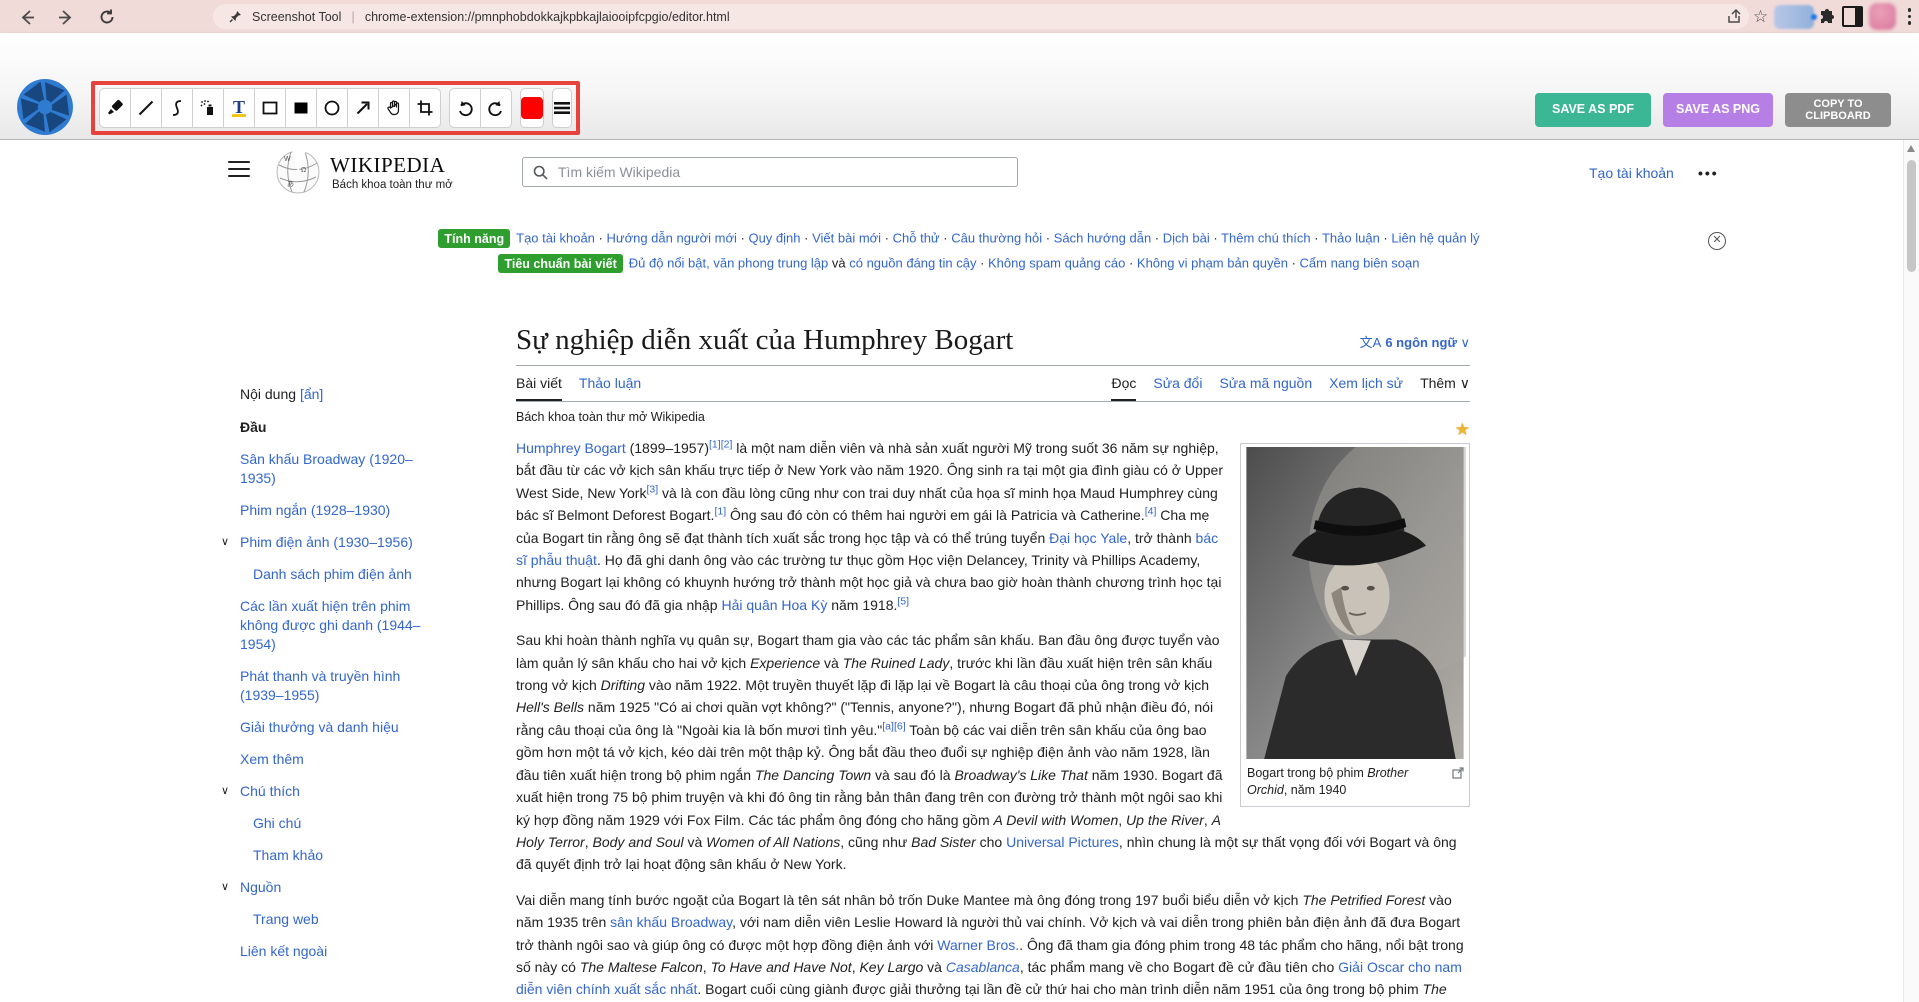 This screenshot has width=1919, height=1002. What do you see at coordinates (115, 108) in the screenshot?
I see `marker-tool-button` at bounding box center [115, 108].